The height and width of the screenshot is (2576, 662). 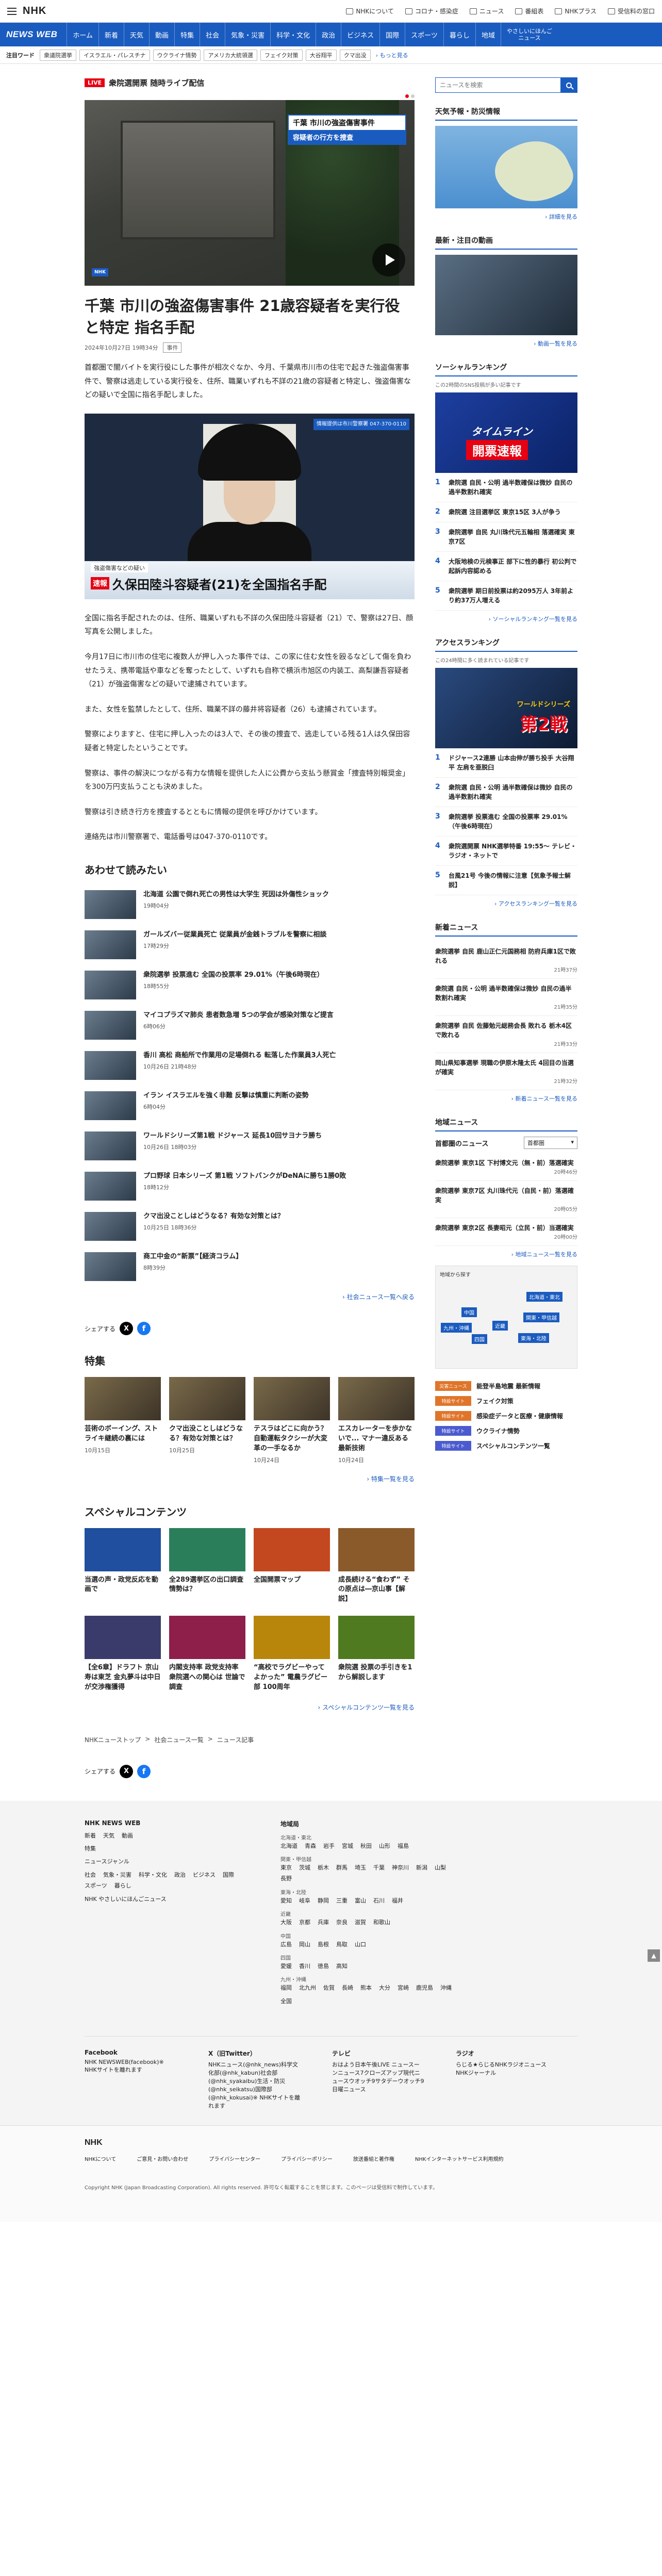 What do you see at coordinates (248, 34) in the screenshot?
I see `nav-item-6: 気象・災害` at bounding box center [248, 34].